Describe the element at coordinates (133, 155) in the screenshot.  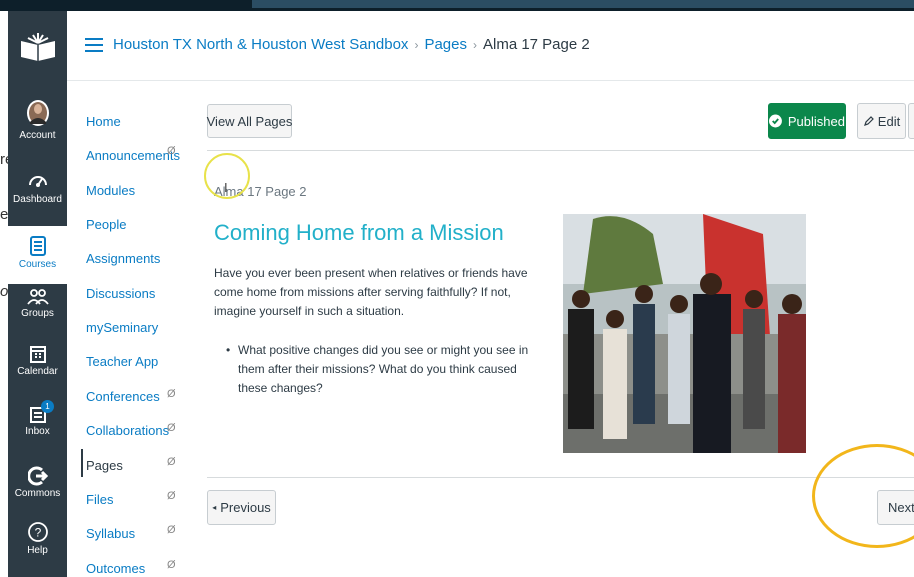
I see `course-nav-announcements: Announcements` at that location.